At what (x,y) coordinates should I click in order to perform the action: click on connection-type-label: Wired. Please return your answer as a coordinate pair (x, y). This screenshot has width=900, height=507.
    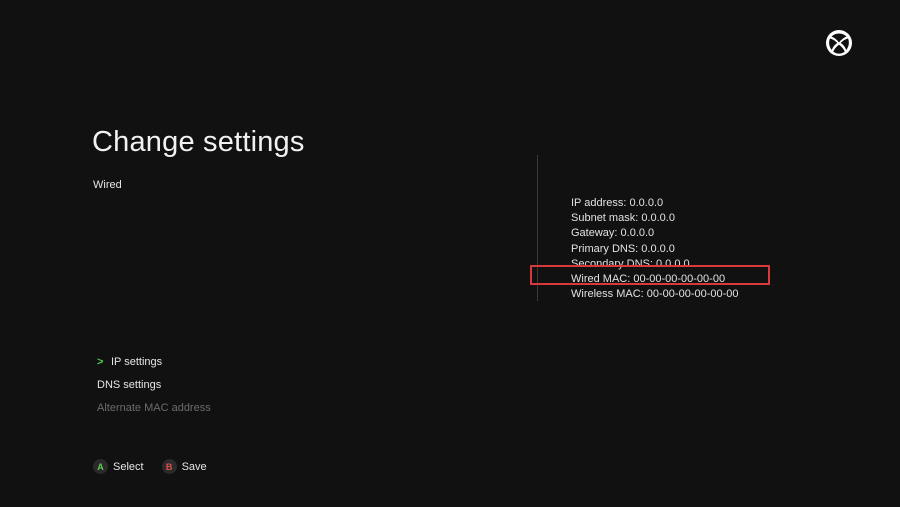
    Looking at the image, I should click on (107, 185).